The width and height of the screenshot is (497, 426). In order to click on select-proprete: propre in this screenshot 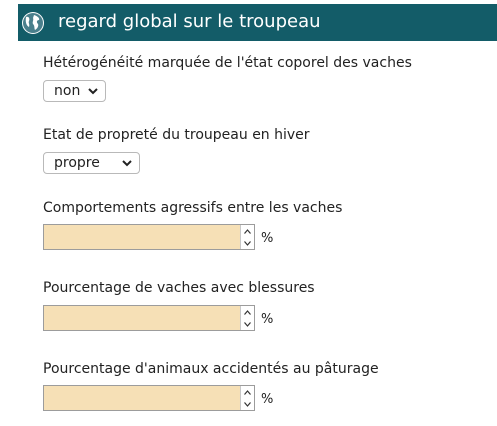, I will do `click(91, 163)`.